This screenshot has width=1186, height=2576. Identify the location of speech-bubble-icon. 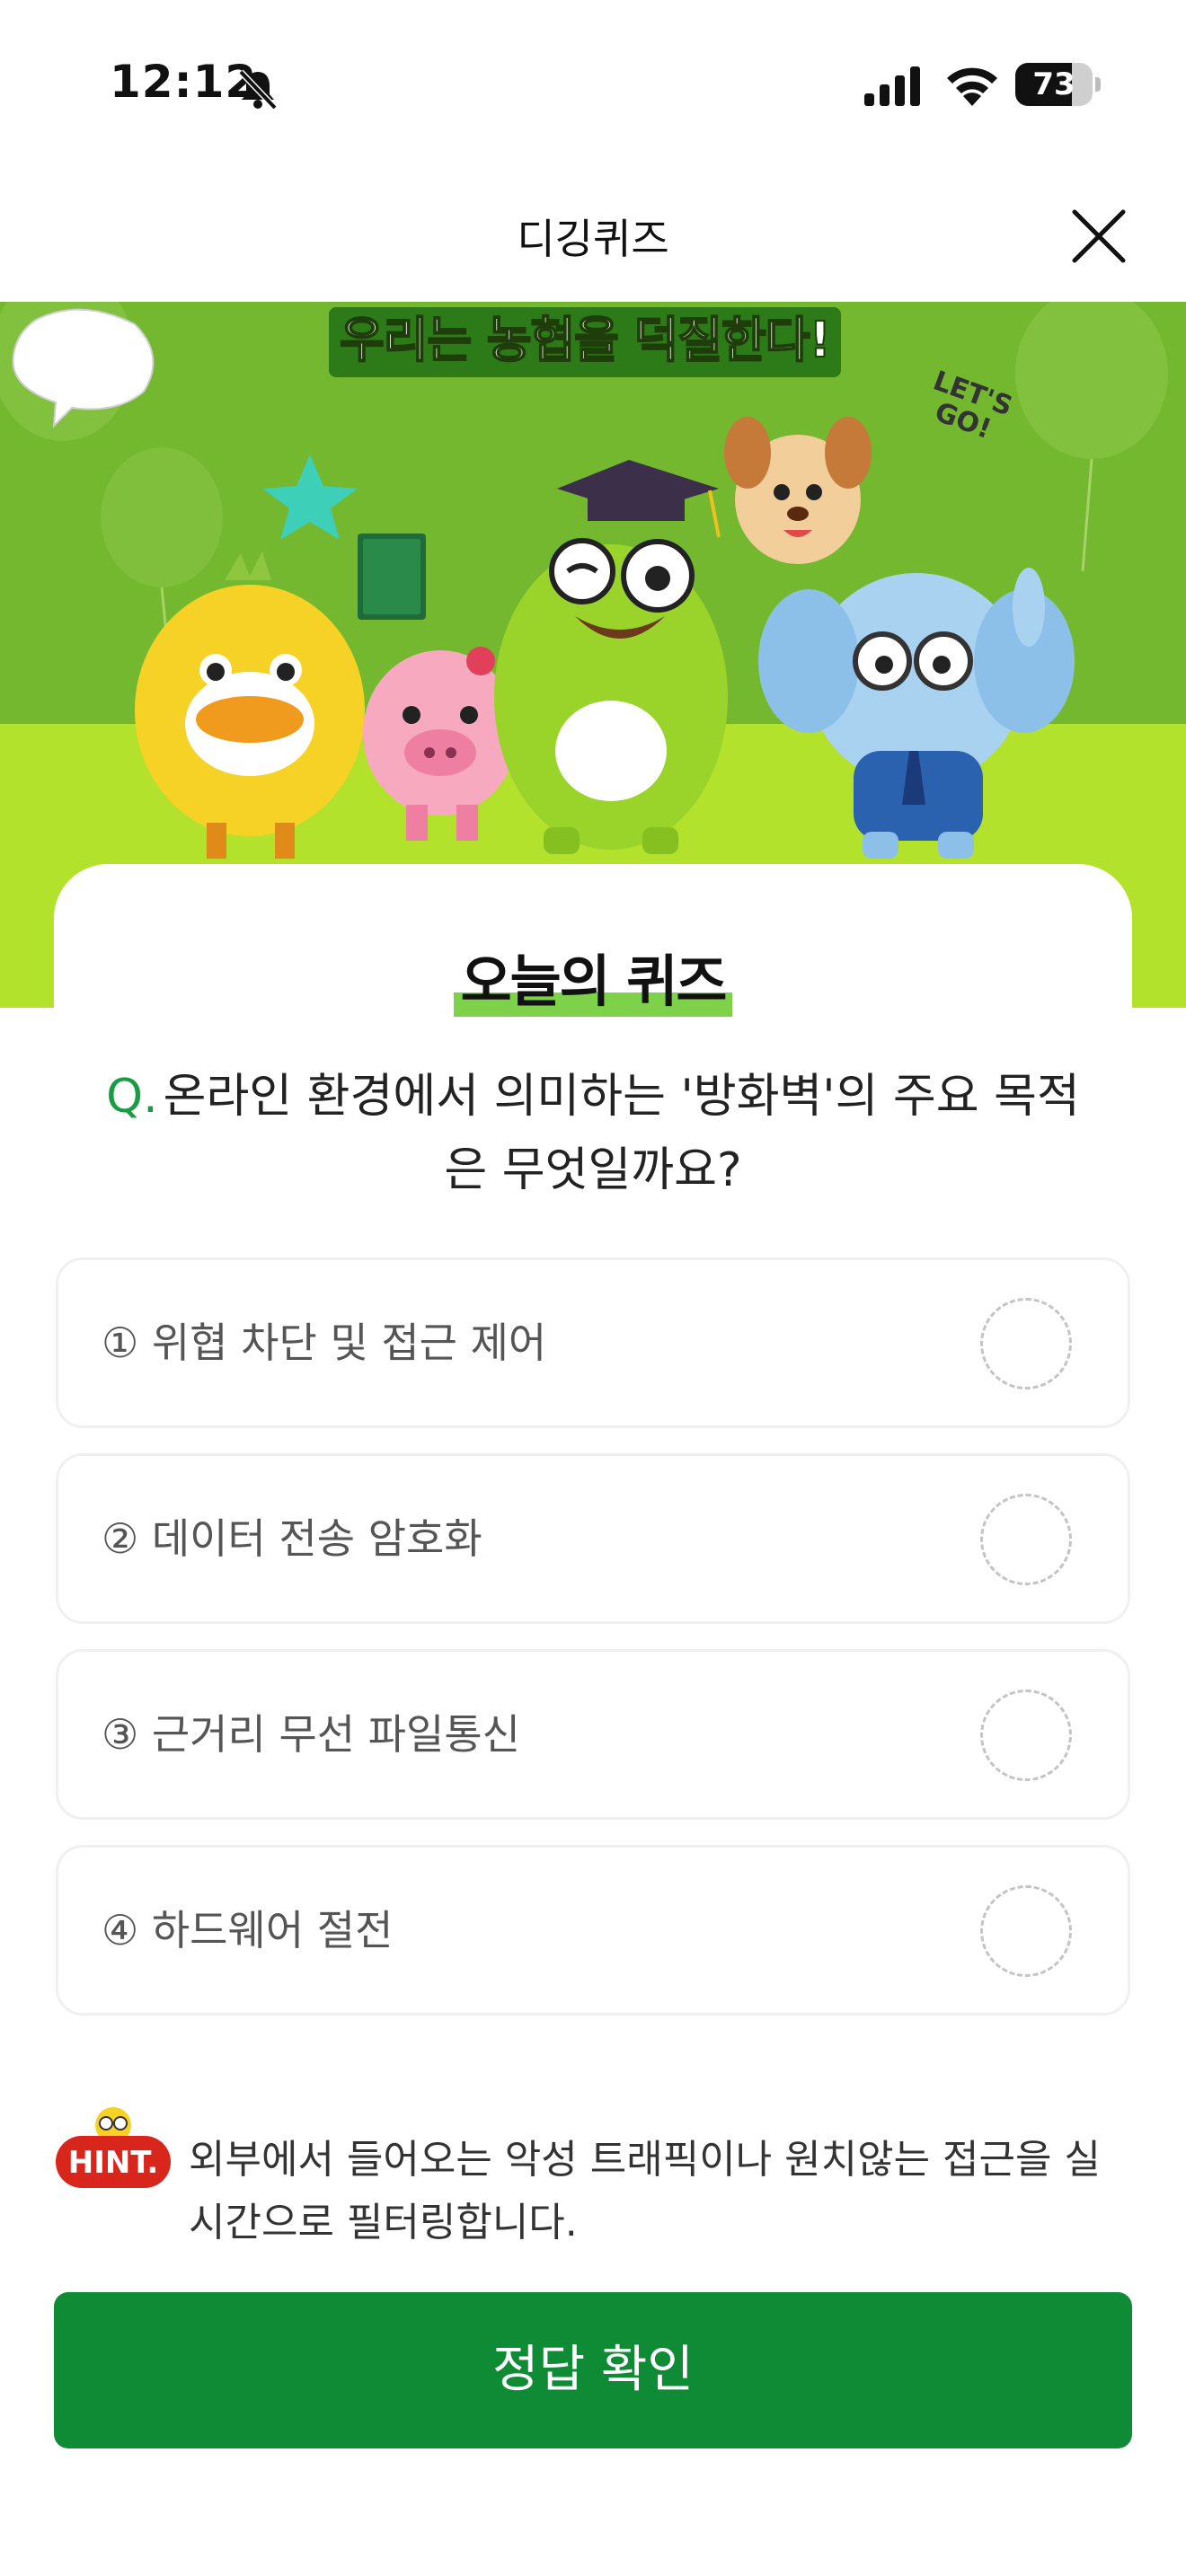
(83, 368).